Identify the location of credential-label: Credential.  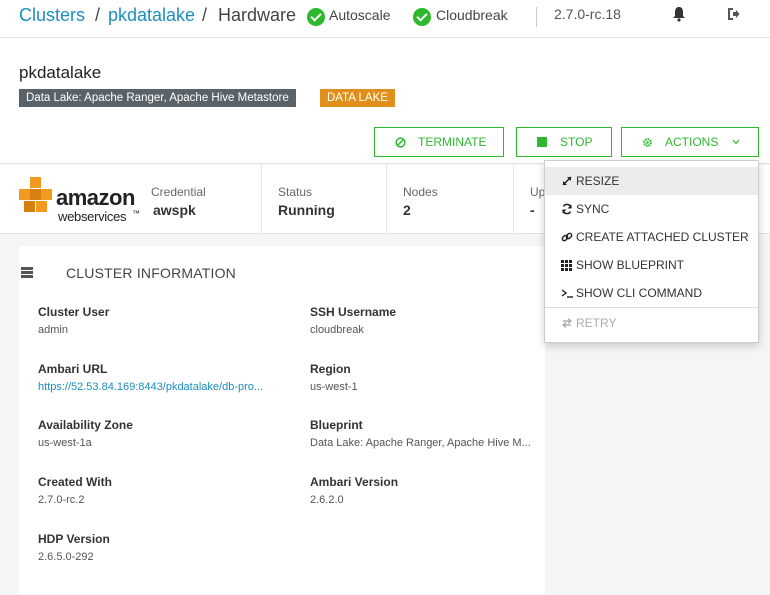
(178, 192).